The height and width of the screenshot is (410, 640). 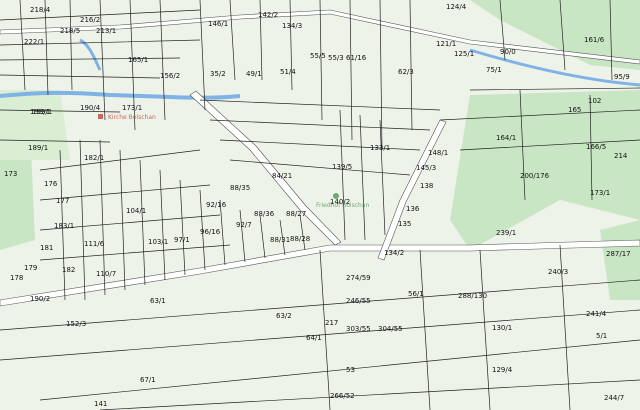 What do you see at coordinates (614, 398) in the screenshot?
I see `parcel-label: 244/7` at bounding box center [614, 398].